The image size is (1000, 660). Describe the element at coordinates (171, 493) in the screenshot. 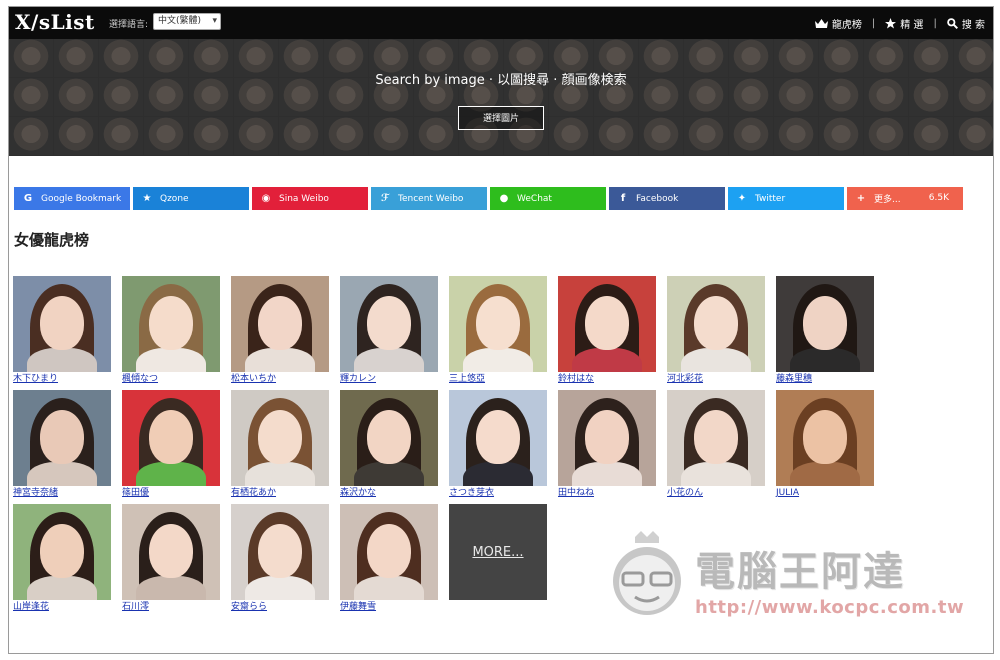

I see `actress-name-link: 篠田優` at that location.